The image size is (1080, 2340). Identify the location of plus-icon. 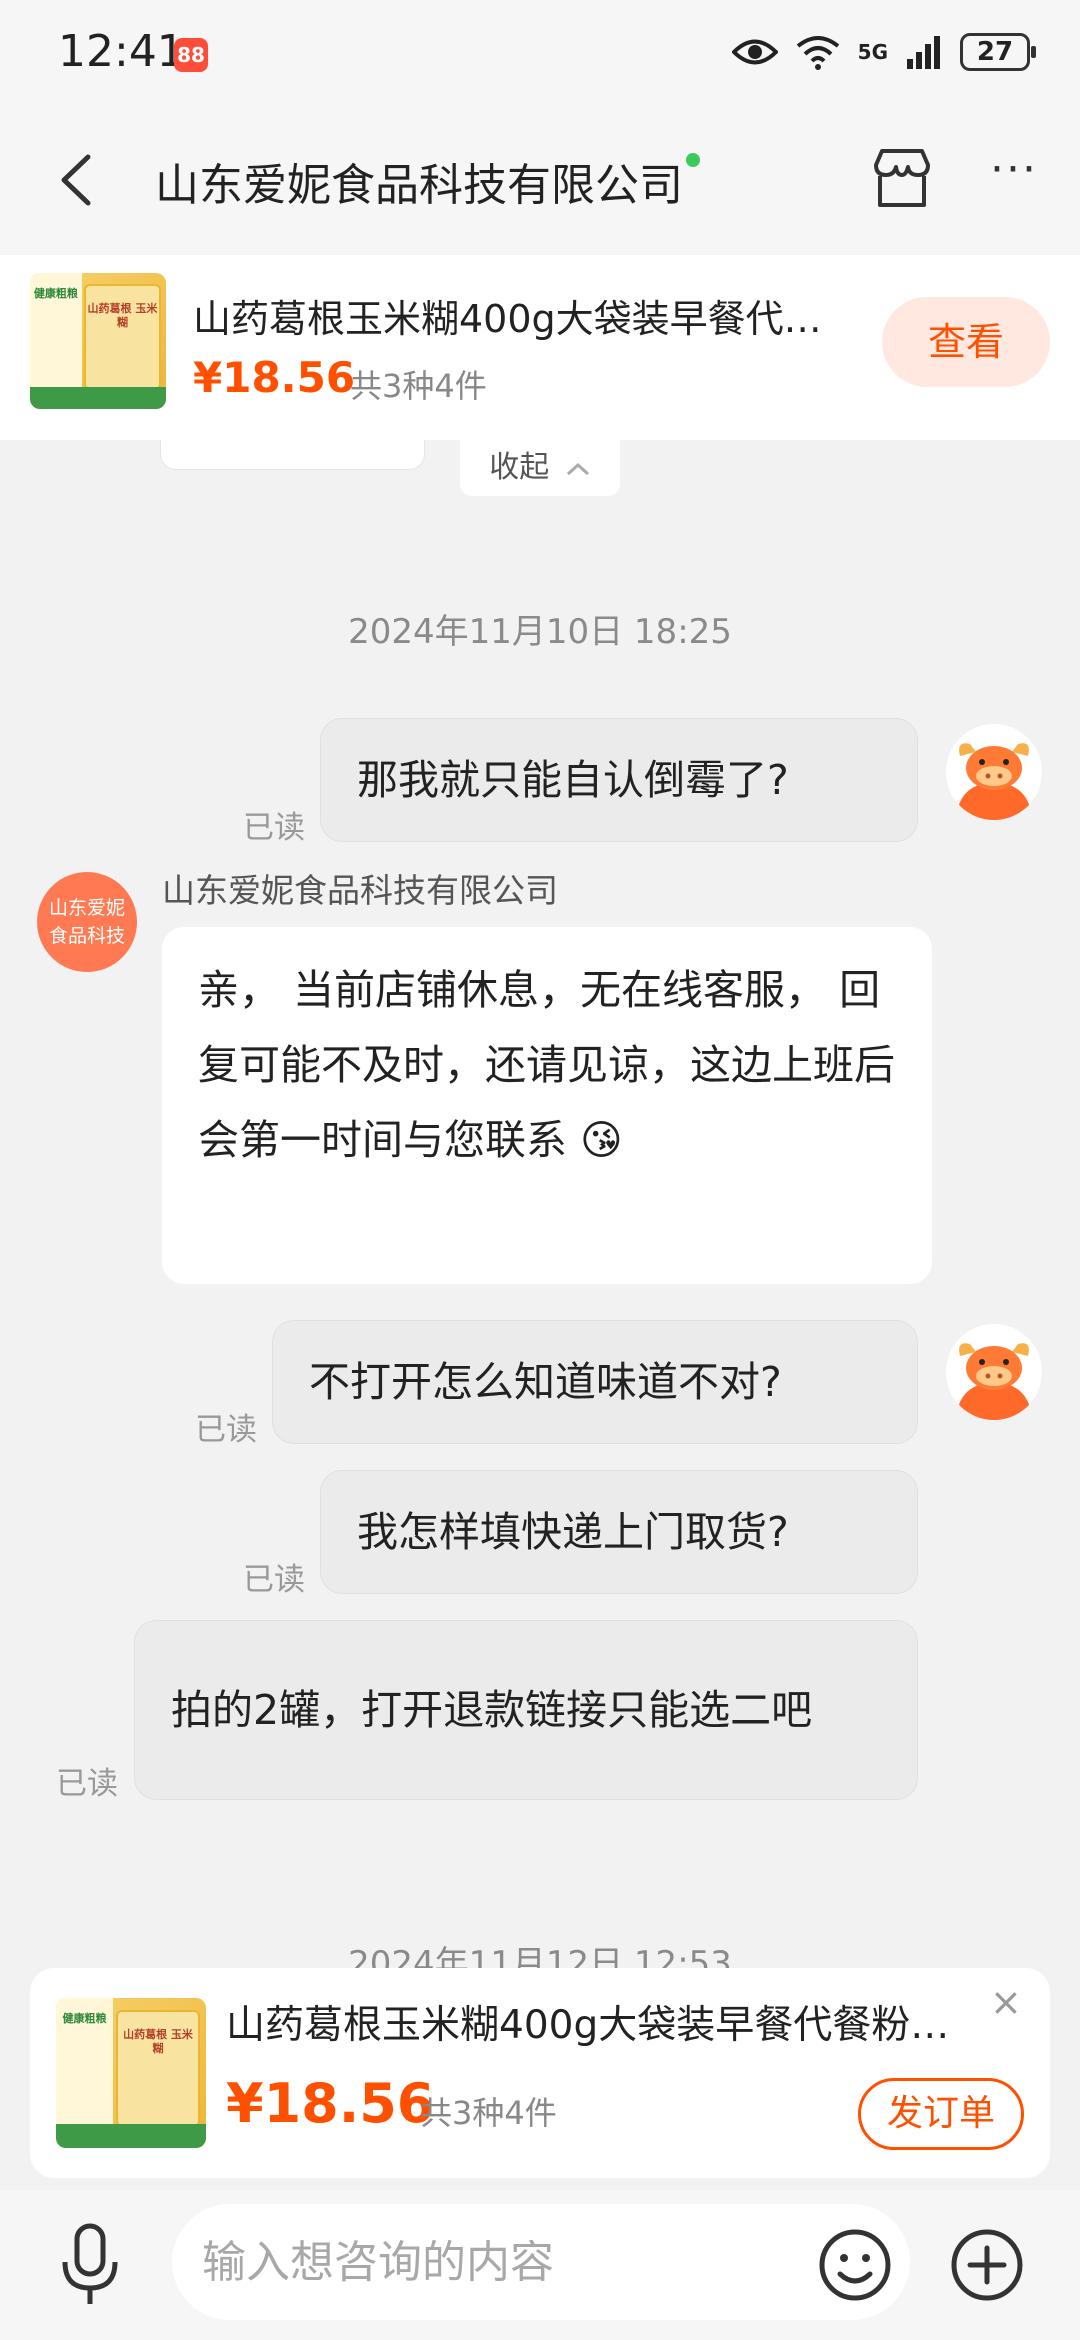
(987, 2265).